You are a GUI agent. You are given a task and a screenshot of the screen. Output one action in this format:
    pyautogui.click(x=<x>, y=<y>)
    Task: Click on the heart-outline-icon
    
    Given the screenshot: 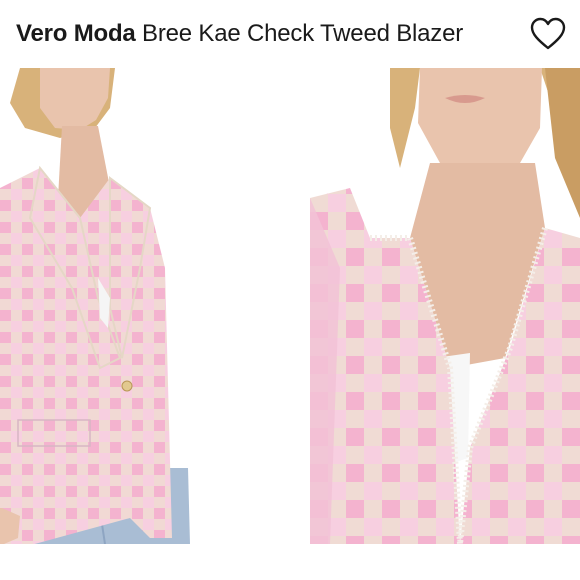 What is the action you would take?
    pyautogui.click(x=548, y=33)
    